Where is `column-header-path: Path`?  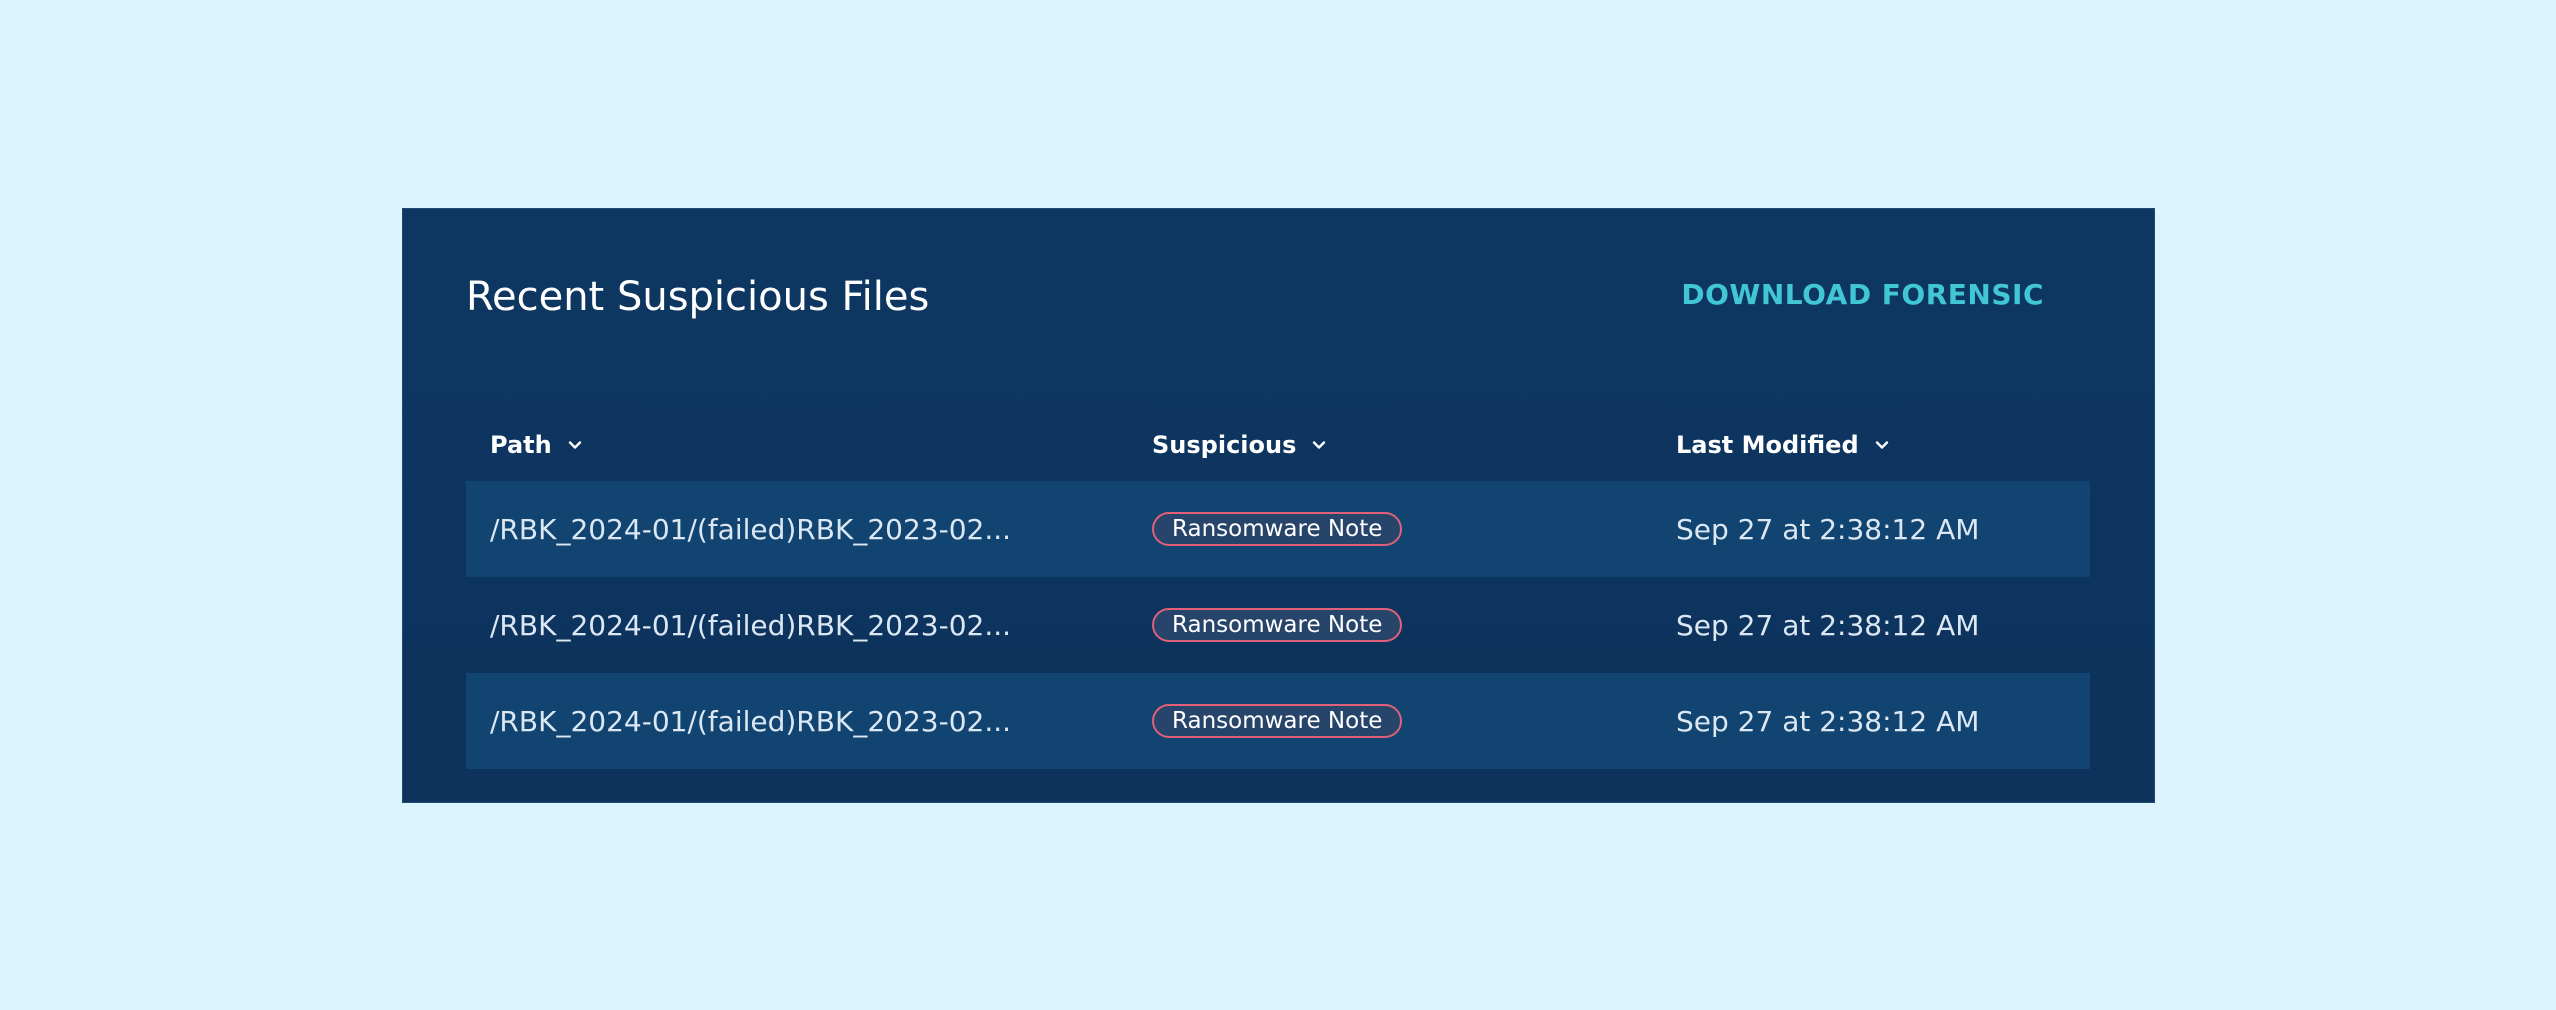 column-header-path: Path is located at coordinates (537, 445).